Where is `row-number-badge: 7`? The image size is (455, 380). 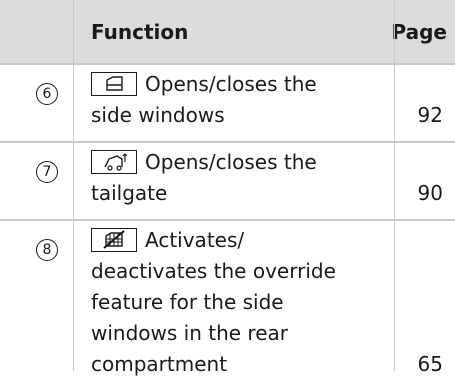 row-number-badge: 7 is located at coordinates (47, 172).